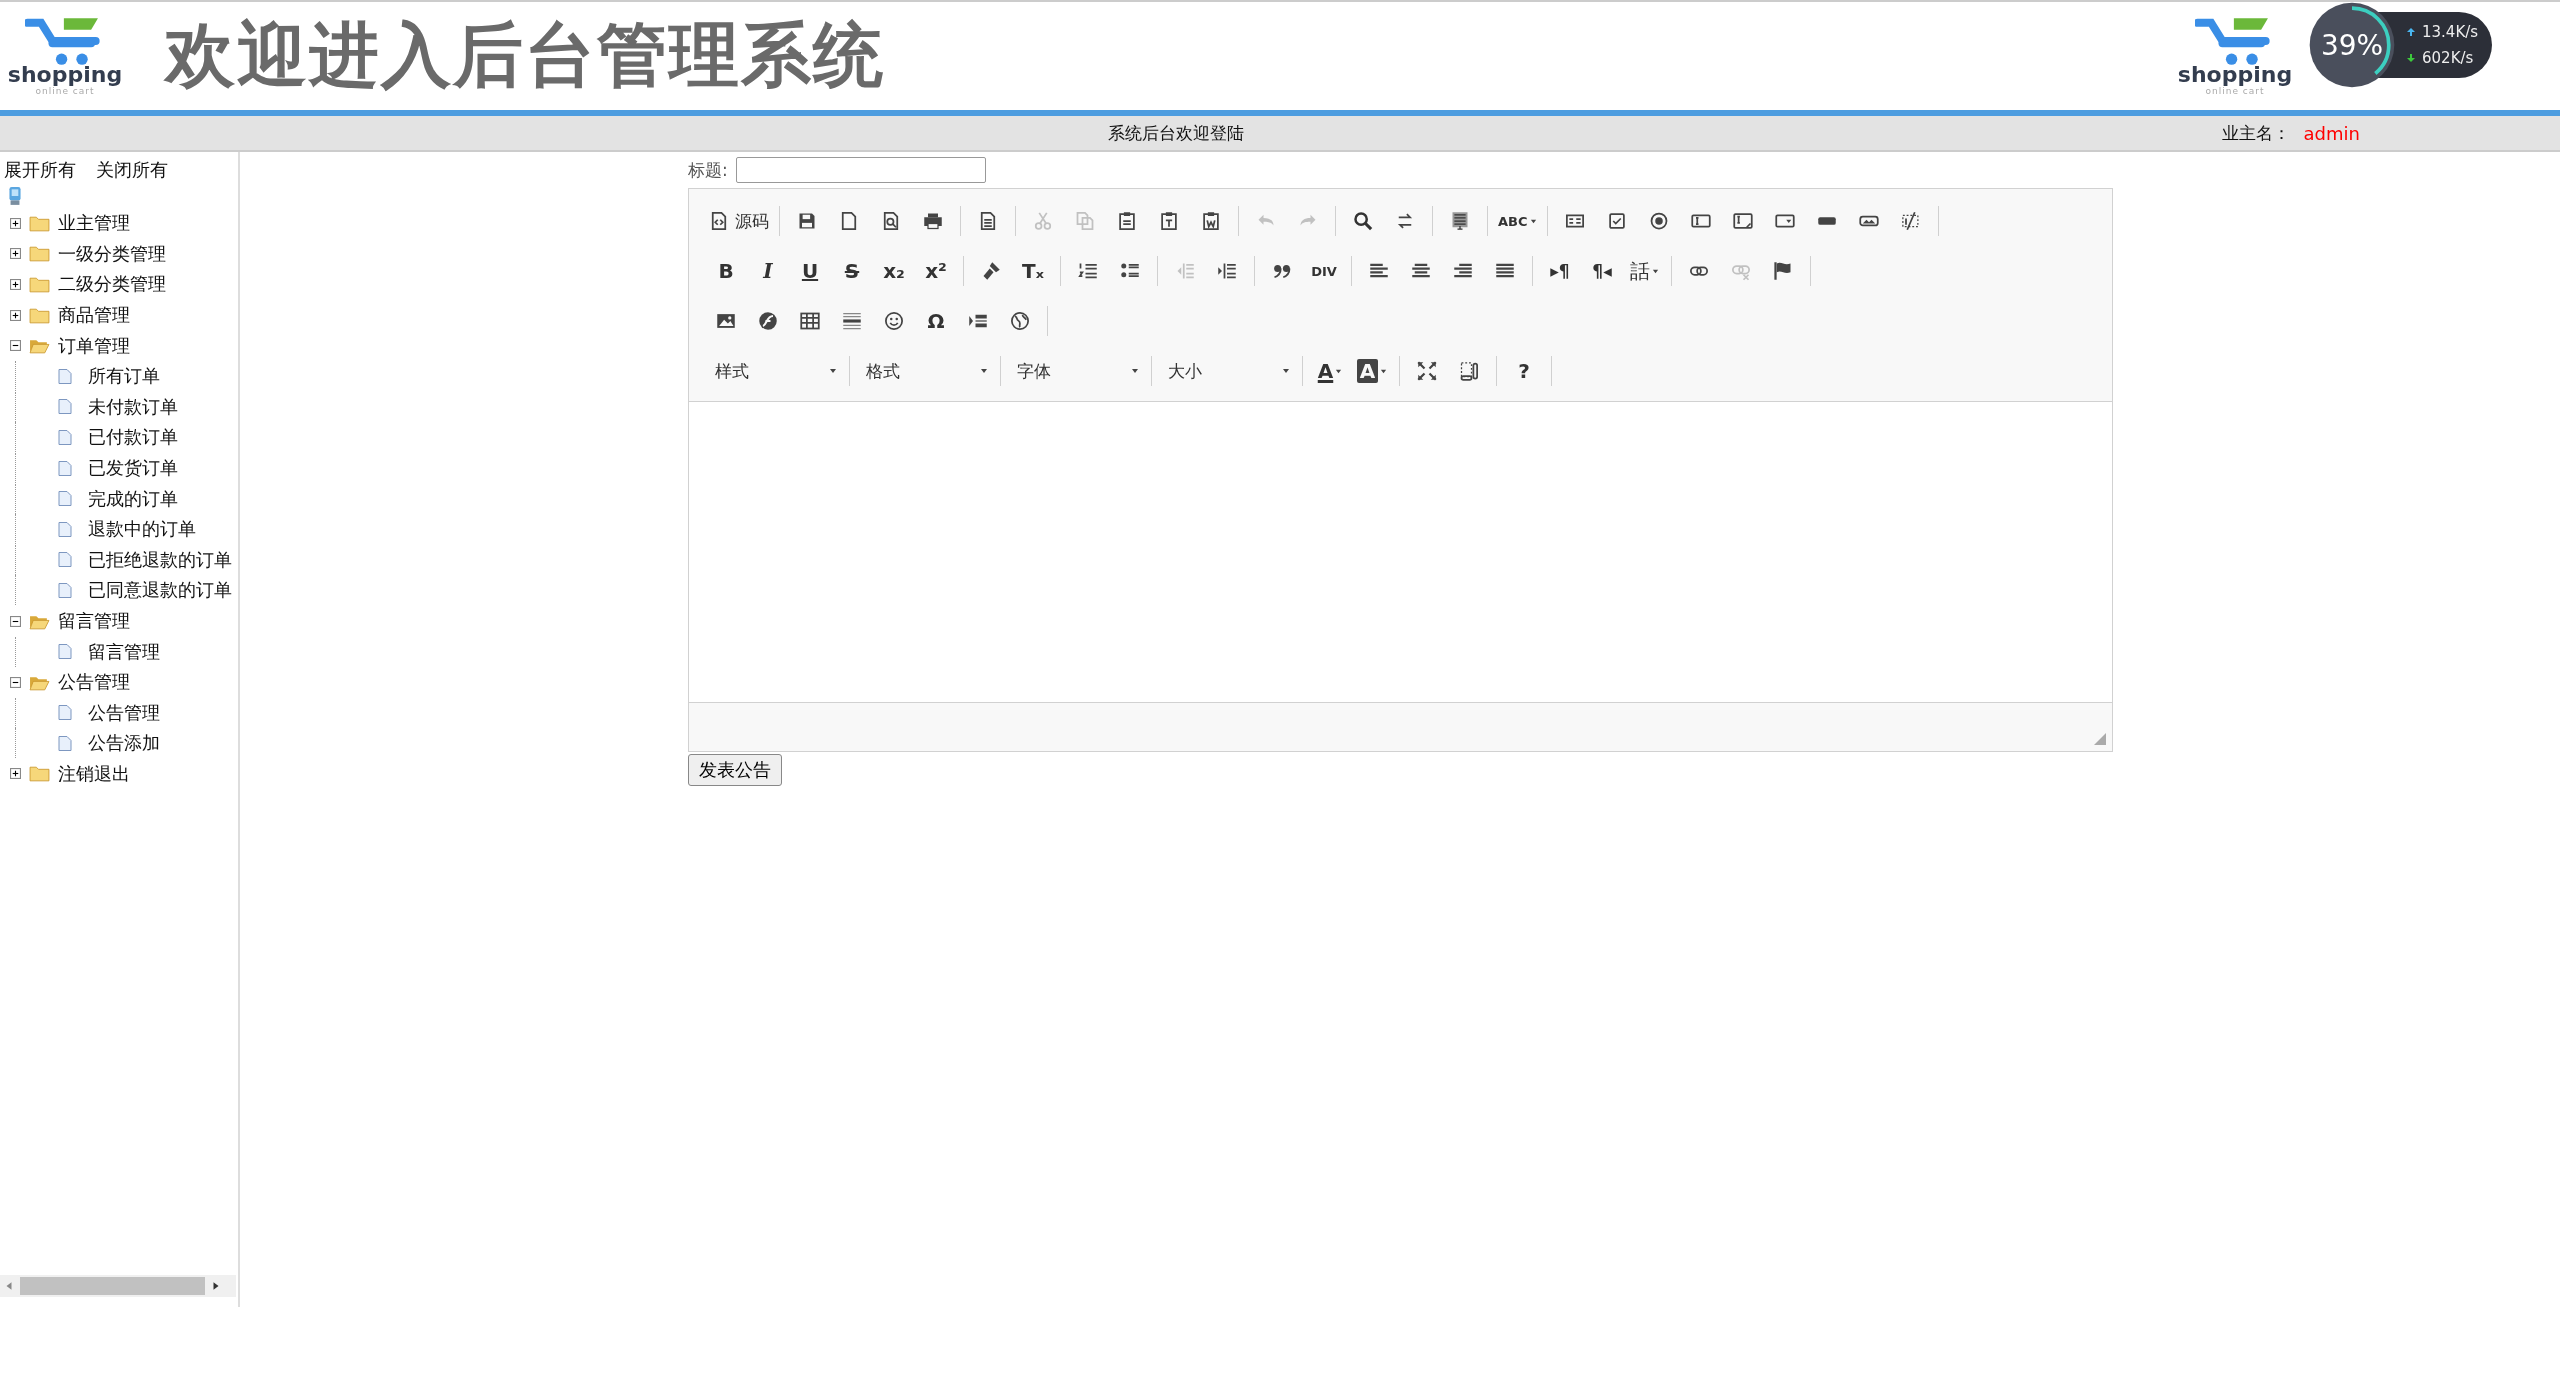 This screenshot has height=1374, width=2560. What do you see at coordinates (94, 621) in the screenshot?
I see `tree-folder-item: 留言管理` at bounding box center [94, 621].